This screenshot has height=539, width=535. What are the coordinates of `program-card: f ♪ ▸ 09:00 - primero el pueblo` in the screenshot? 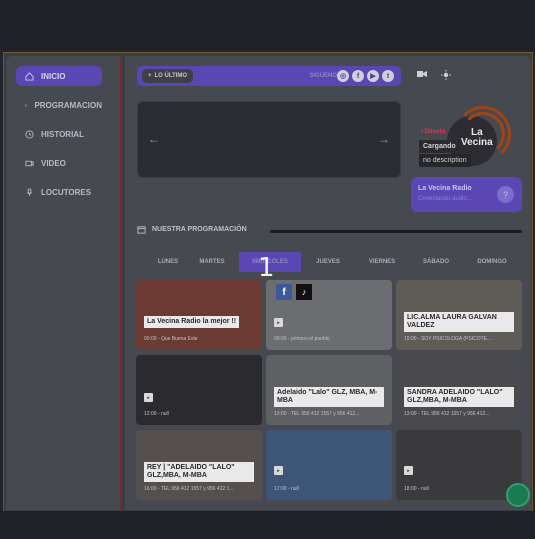 It's located at (329, 315).